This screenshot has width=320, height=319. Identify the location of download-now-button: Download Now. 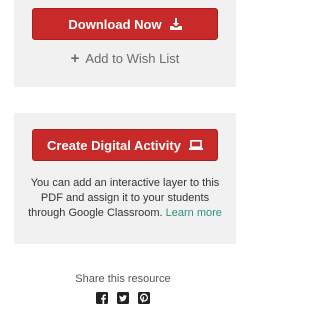
(125, 24).